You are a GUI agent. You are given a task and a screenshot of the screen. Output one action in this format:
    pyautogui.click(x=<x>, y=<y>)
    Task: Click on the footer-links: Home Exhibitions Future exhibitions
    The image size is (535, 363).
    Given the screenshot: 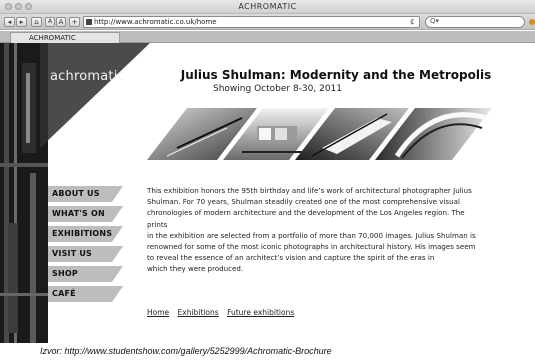 What is the action you would take?
    pyautogui.click(x=223, y=312)
    